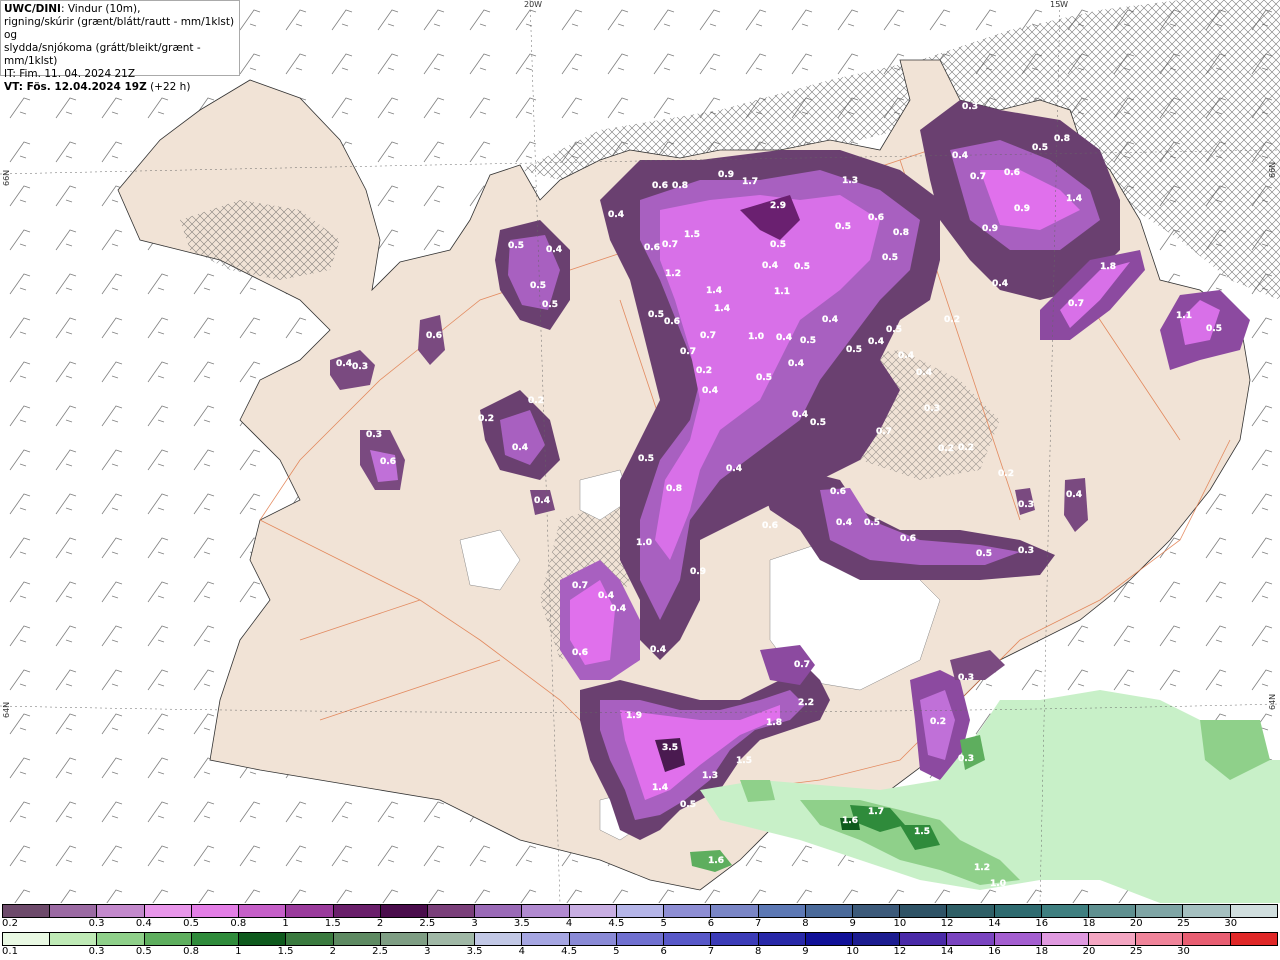 The height and width of the screenshot is (960, 1280). What do you see at coordinates (96, 951) in the screenshot?
I see `legend-rain-tick-label: 0.3` at bounding box center [96, 951].